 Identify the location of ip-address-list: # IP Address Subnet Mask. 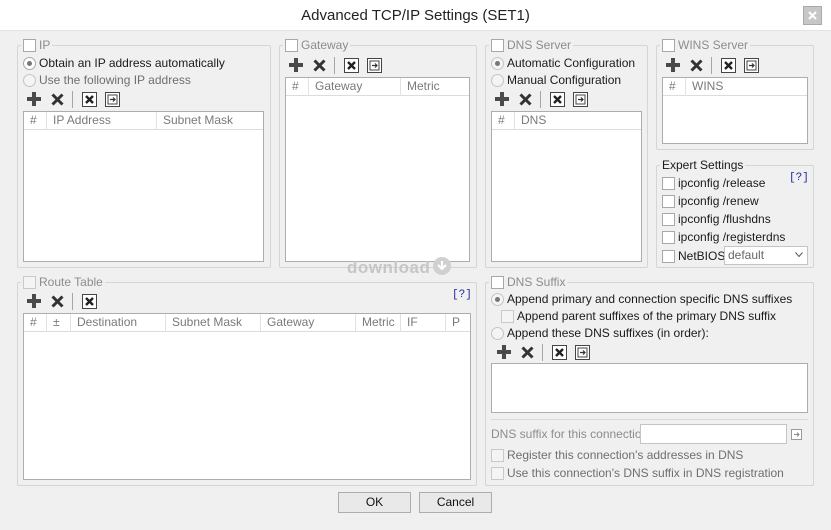
(143, 186).